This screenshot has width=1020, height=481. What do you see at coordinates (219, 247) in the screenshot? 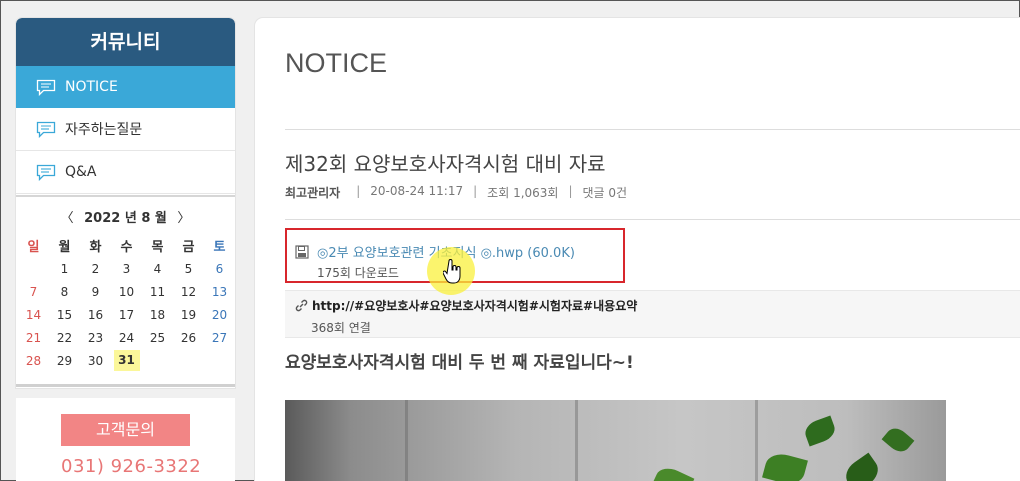
I see `weekday-label: 토` at bounding box center [219, 247].